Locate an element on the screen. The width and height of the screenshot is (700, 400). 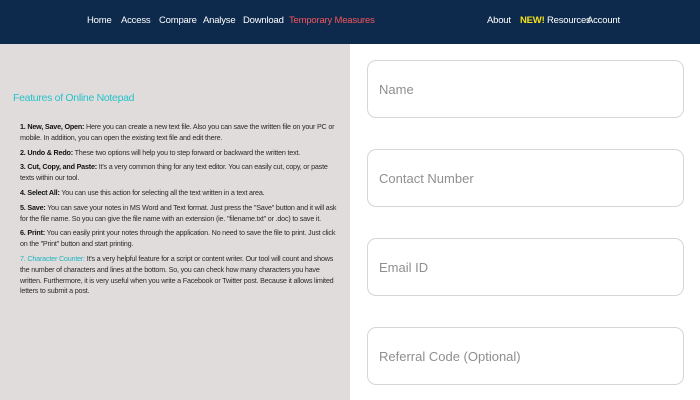
nav-access: Access is located at coordinates (136, 20).